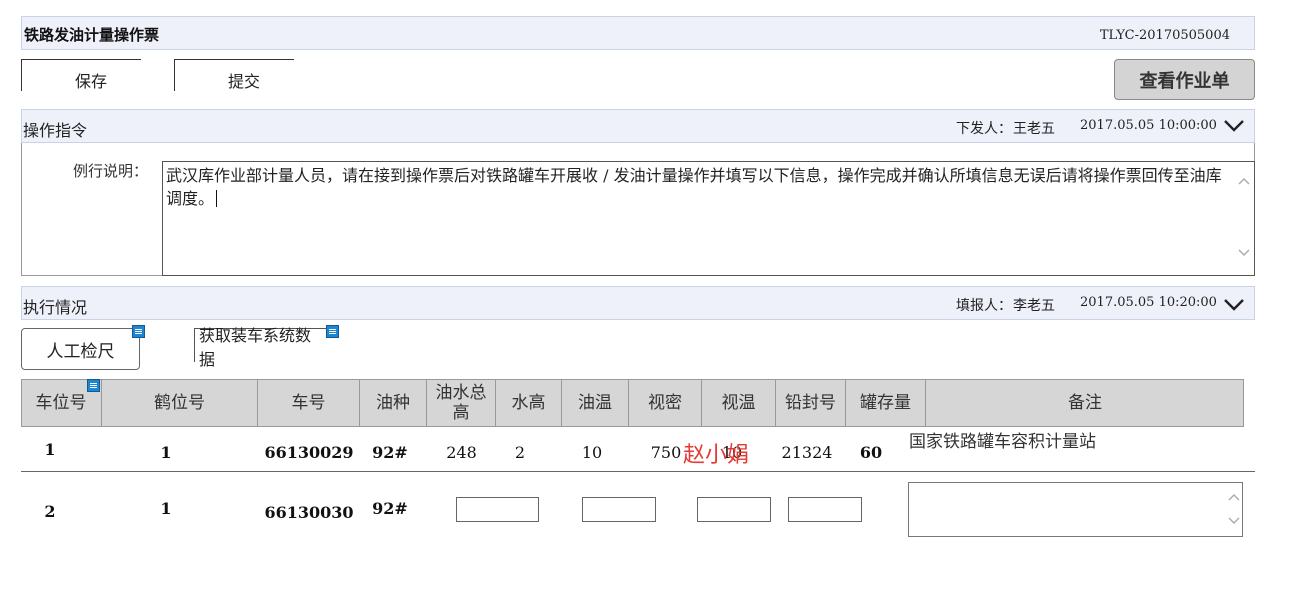 The image size is (1299, 601). Describe the element at coordinates (50, 511) in the screenshot. I see `row2-position: 2` at that location.